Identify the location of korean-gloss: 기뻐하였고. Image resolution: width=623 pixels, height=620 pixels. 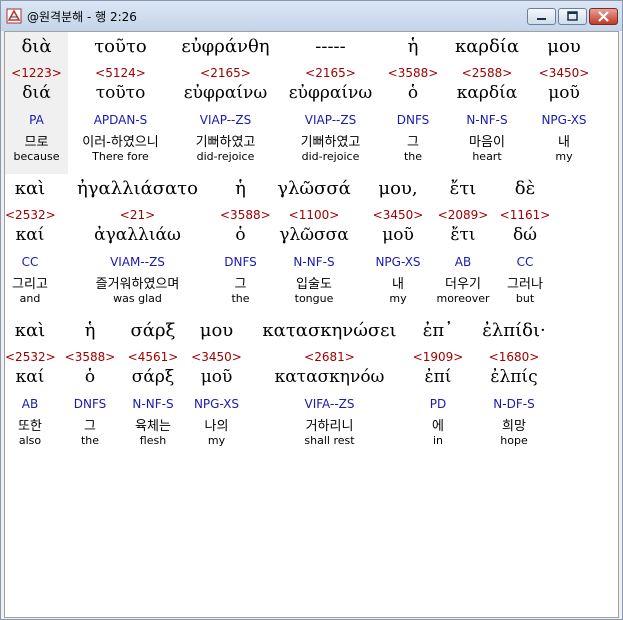
(225, 142).